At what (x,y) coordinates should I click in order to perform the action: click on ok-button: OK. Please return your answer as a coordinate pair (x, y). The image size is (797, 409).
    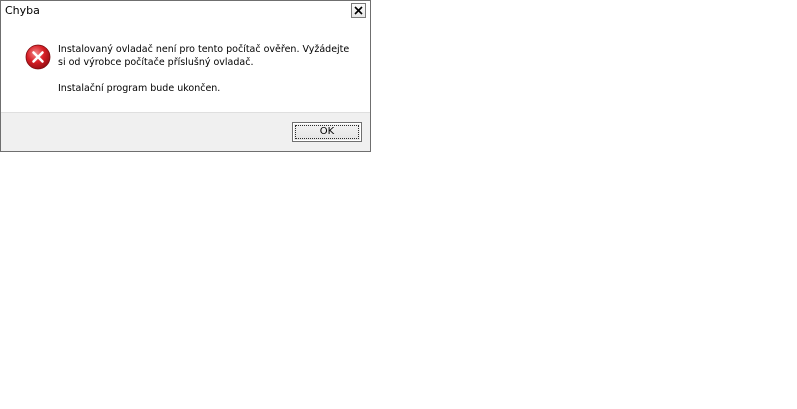
    Looking at the image, I should click on (327, 132).